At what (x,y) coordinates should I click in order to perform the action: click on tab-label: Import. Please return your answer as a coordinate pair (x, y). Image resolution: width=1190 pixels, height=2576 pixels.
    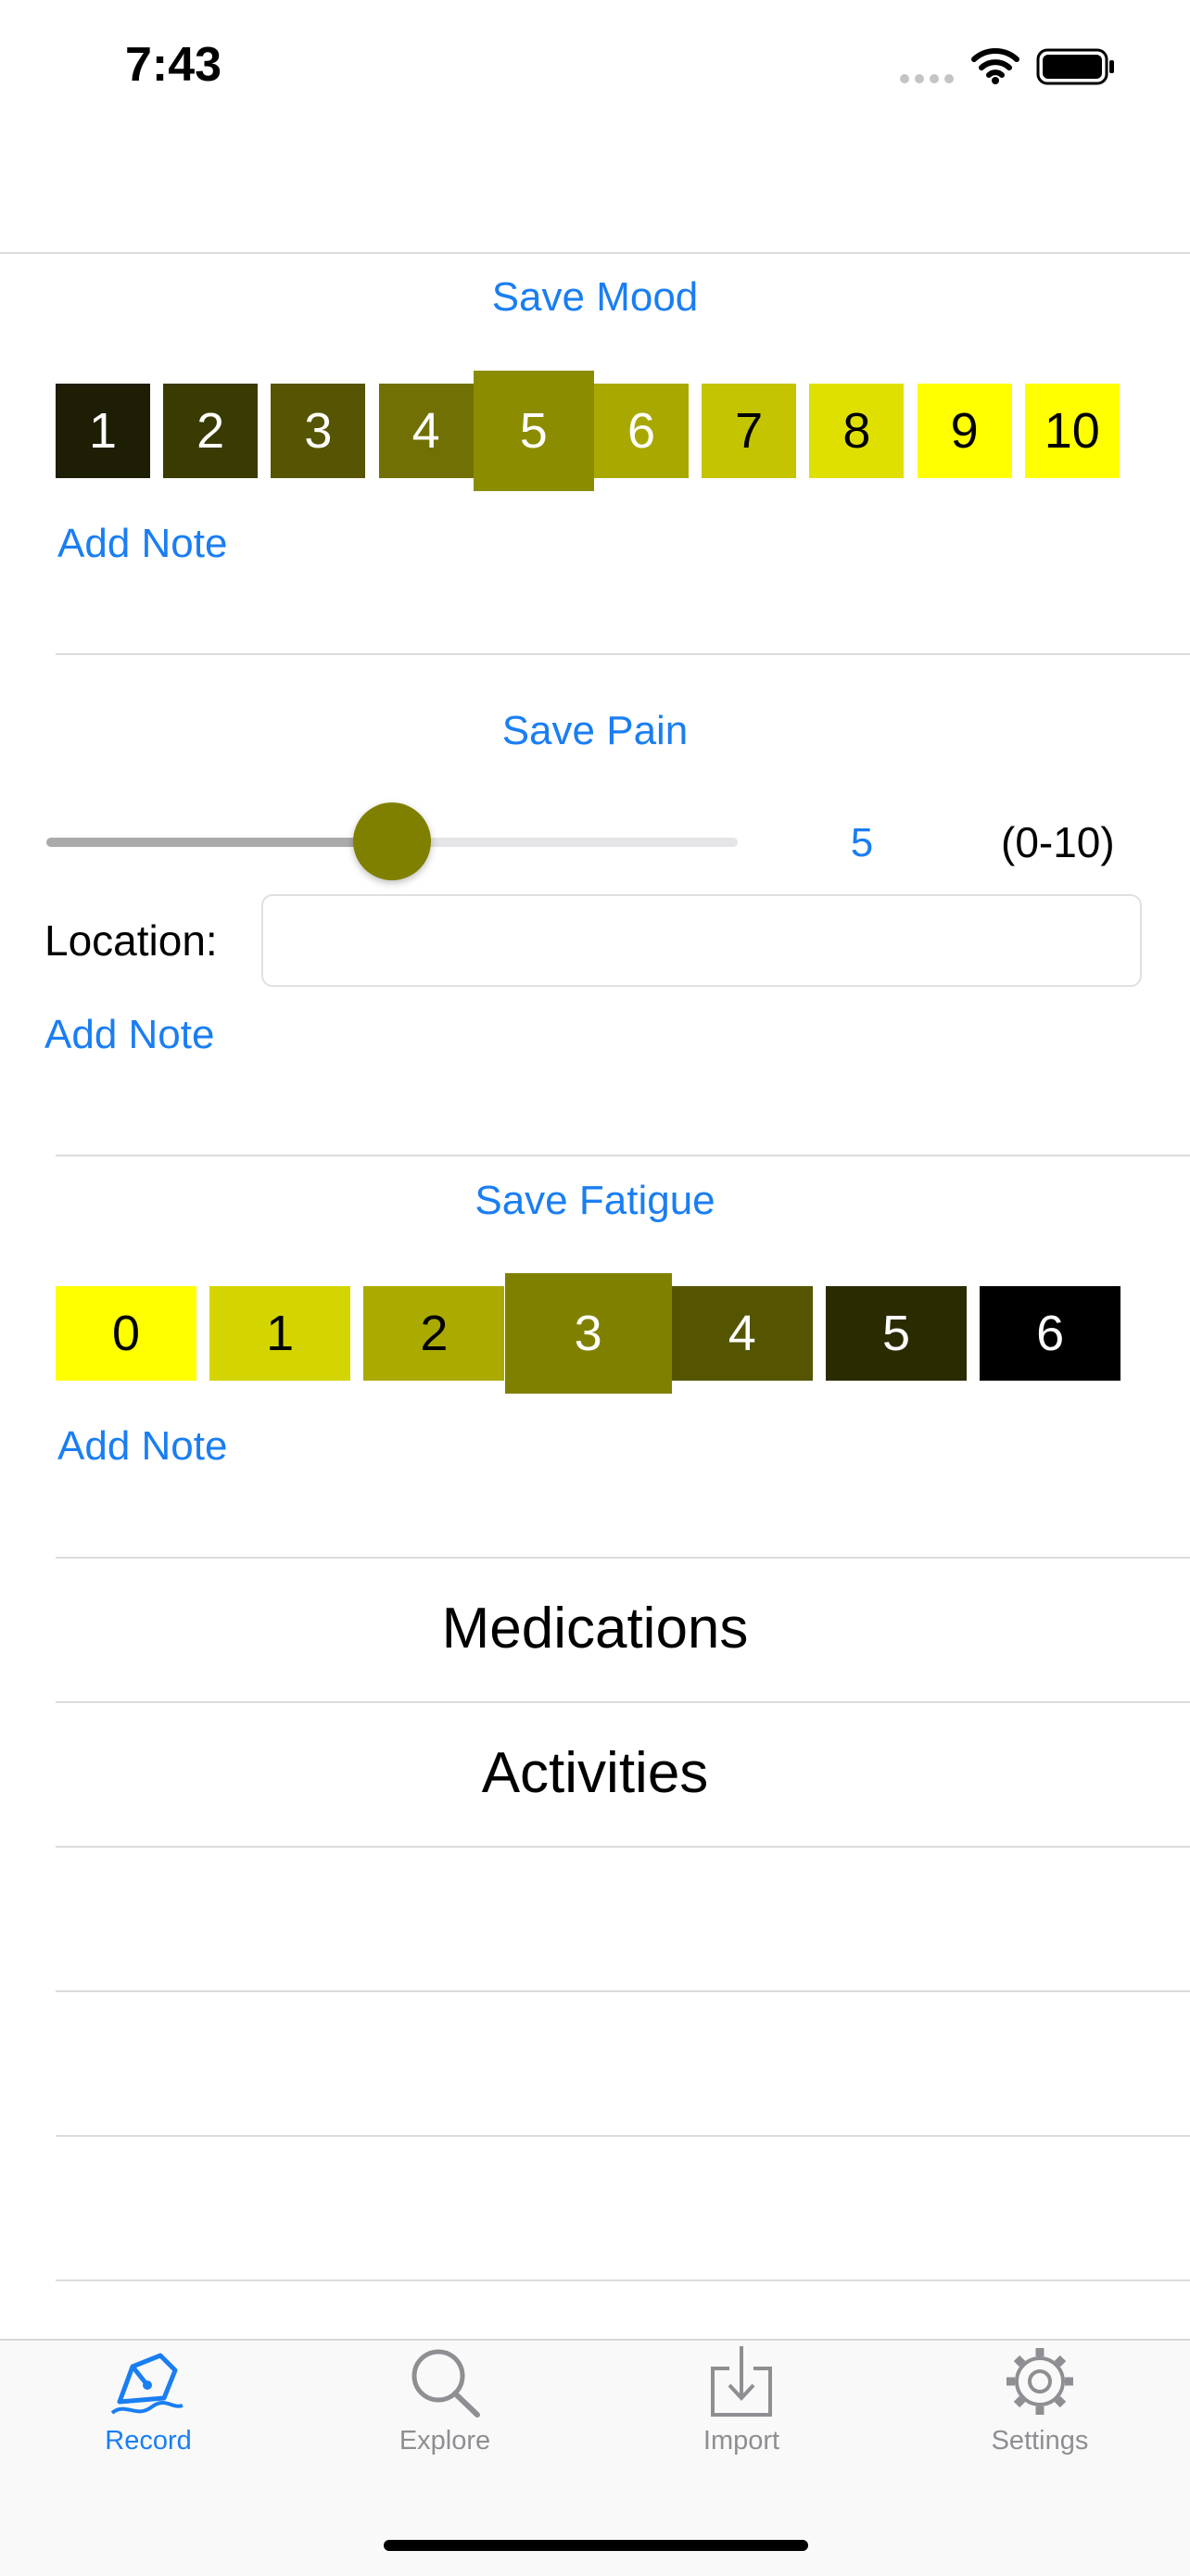
    Looking at the image, I should click on (741, 2441).